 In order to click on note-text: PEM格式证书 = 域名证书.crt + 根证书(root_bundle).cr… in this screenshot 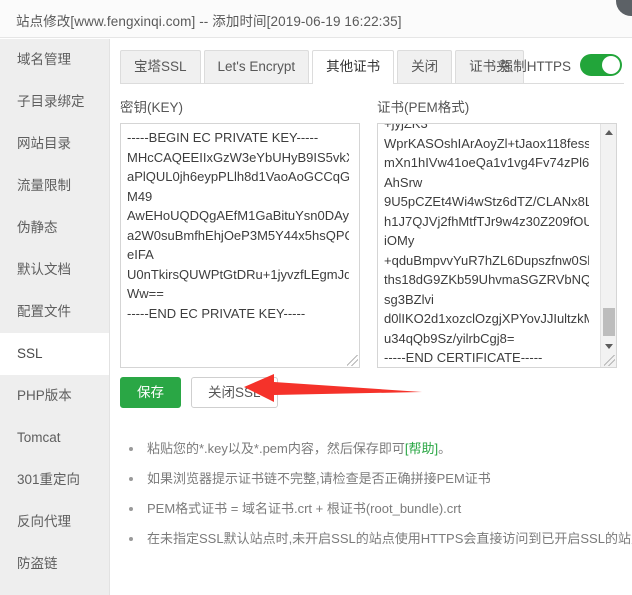, I will do `click(304, 508)`.